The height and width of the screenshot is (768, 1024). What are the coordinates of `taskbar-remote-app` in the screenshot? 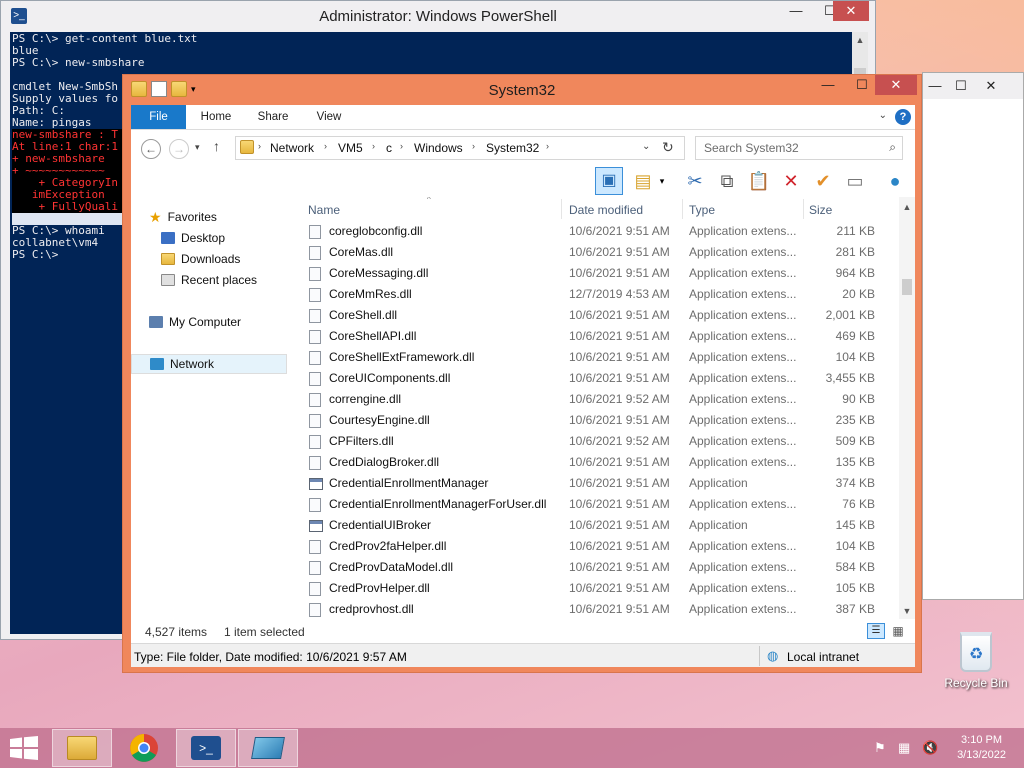 It's located at (268, 748).